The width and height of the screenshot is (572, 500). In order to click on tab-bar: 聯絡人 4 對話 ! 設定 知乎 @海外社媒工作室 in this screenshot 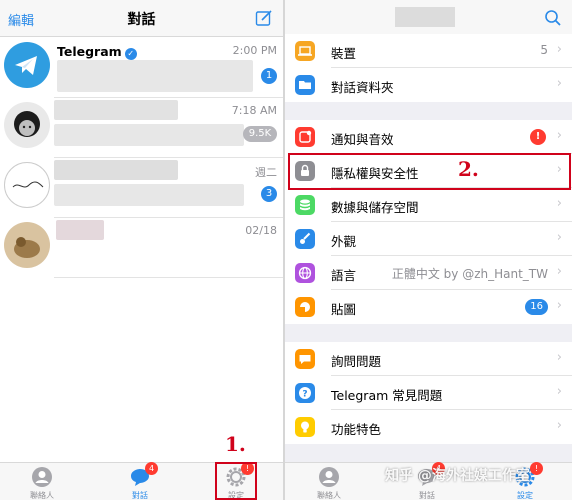, I will do `click(428, 481)`.